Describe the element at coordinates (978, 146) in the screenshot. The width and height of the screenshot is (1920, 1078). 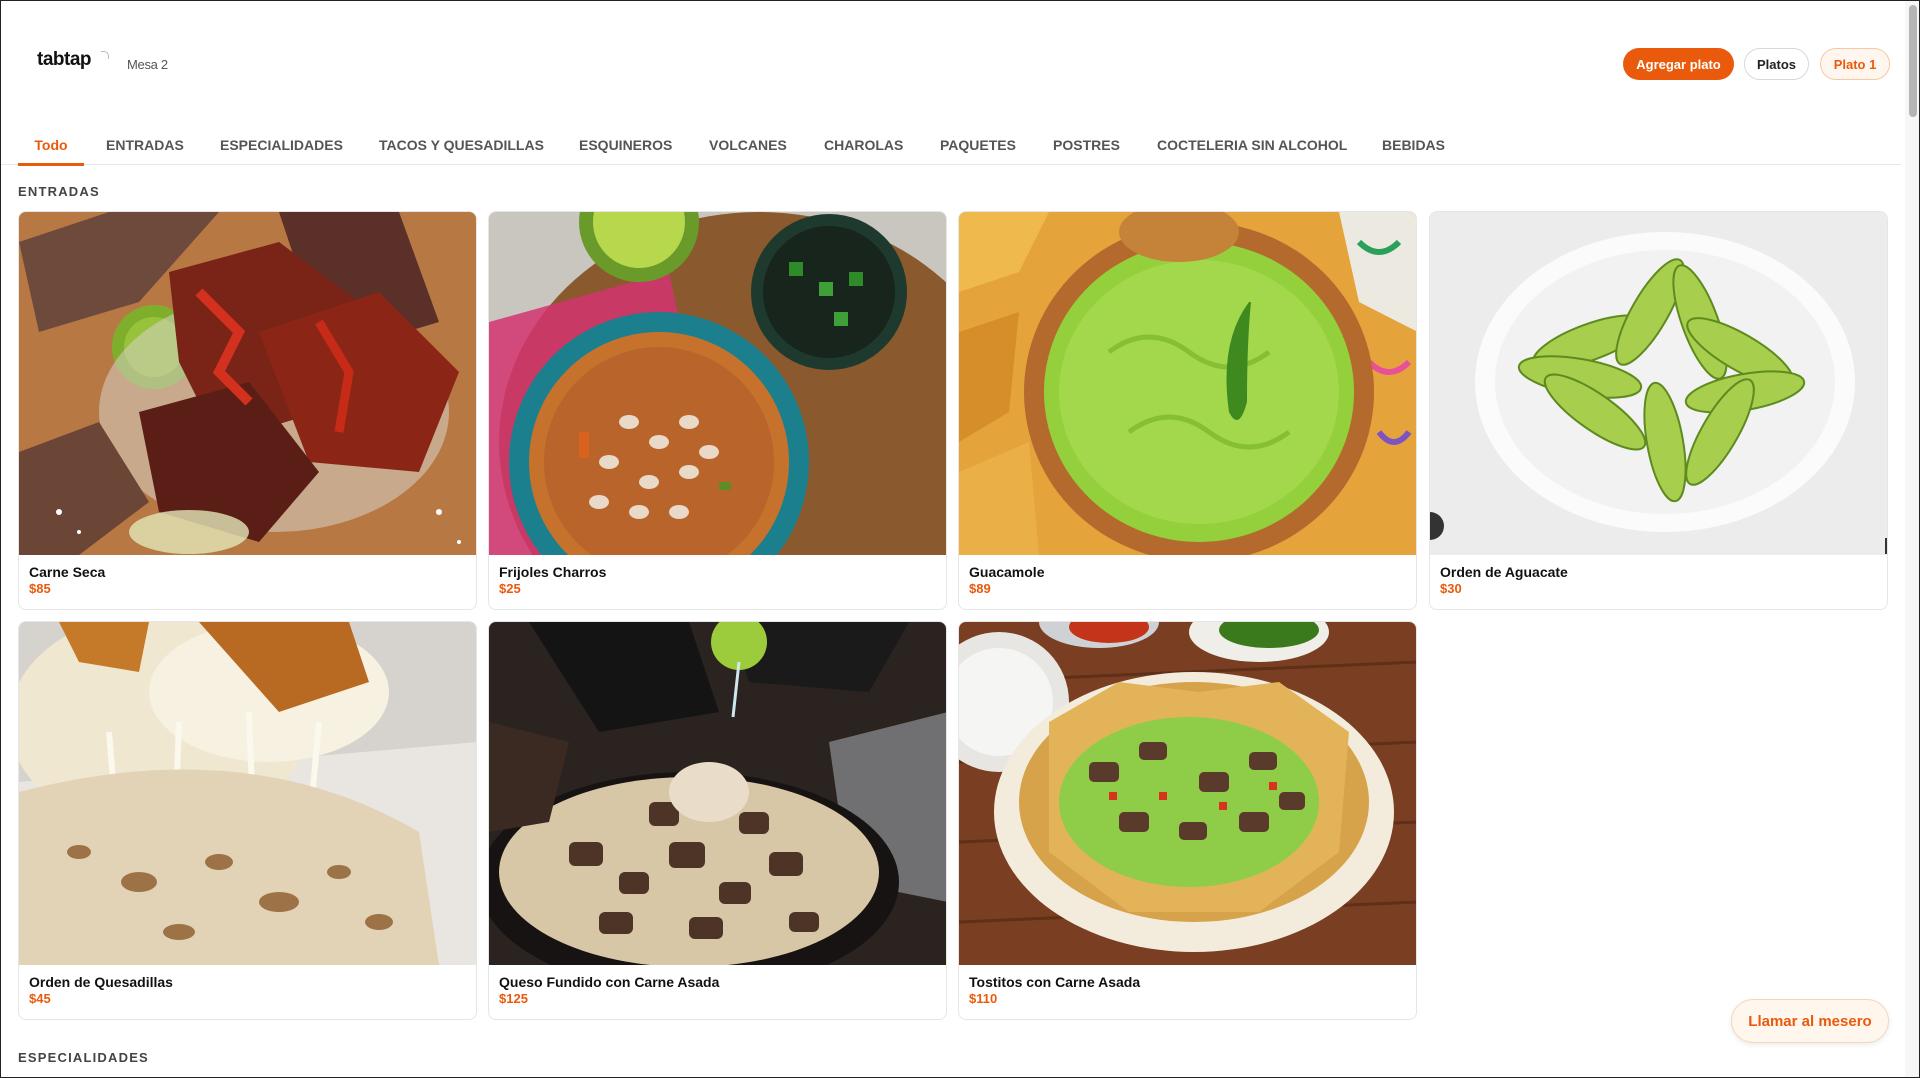
I see `tab-paquetes: PAQUETES` at that location.